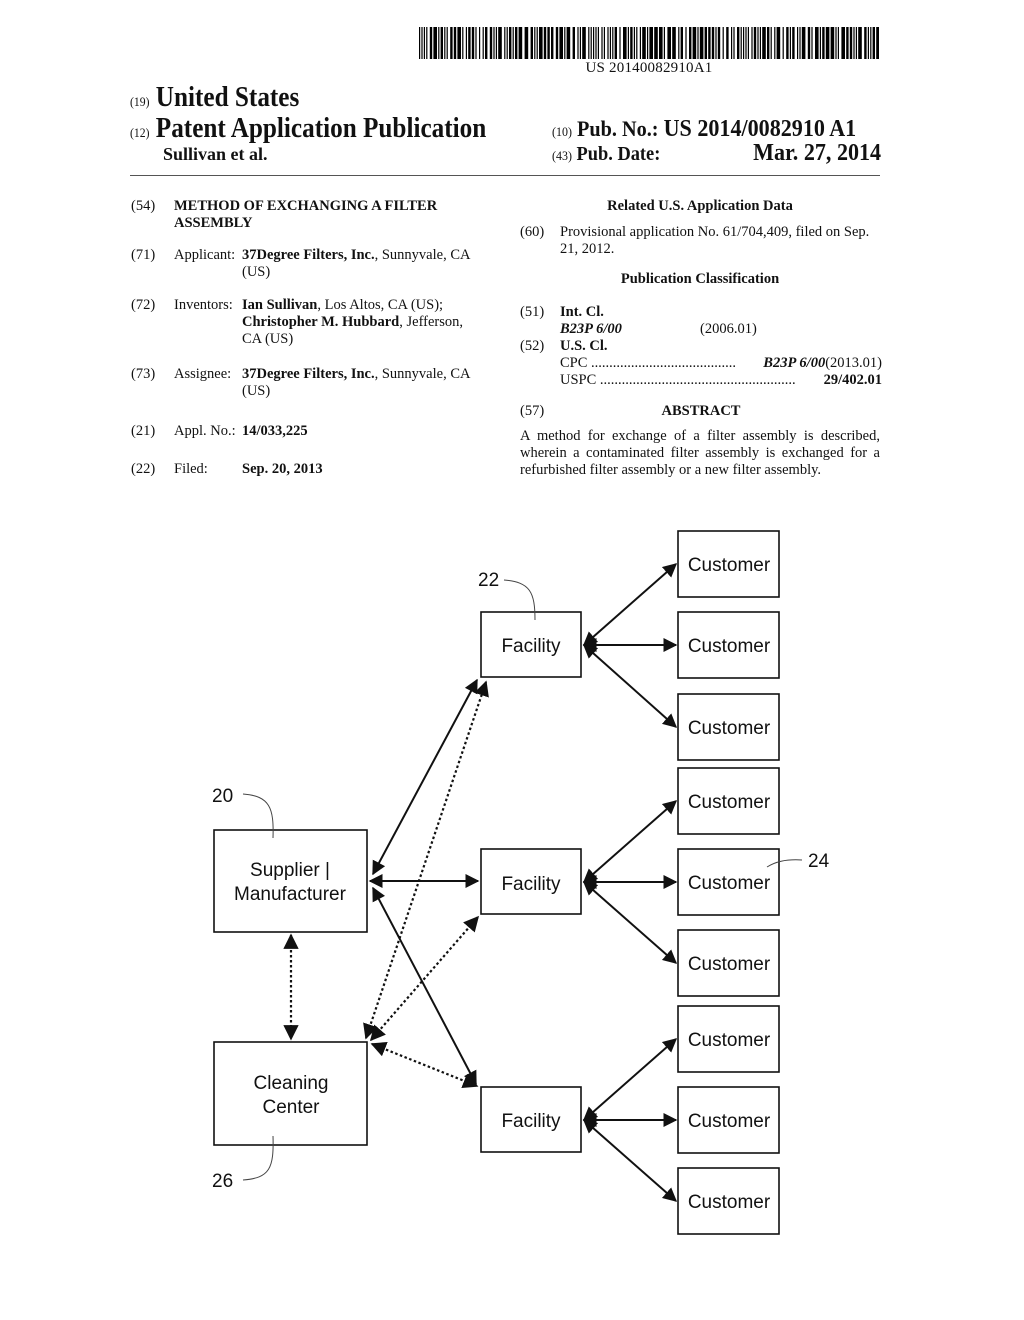 The image size is (1024, 1320). What do you see at coordinates (280, 305) in the screenshot?
I see `inventor-name: Ian Sullivan` at bounding box center [280, 305].